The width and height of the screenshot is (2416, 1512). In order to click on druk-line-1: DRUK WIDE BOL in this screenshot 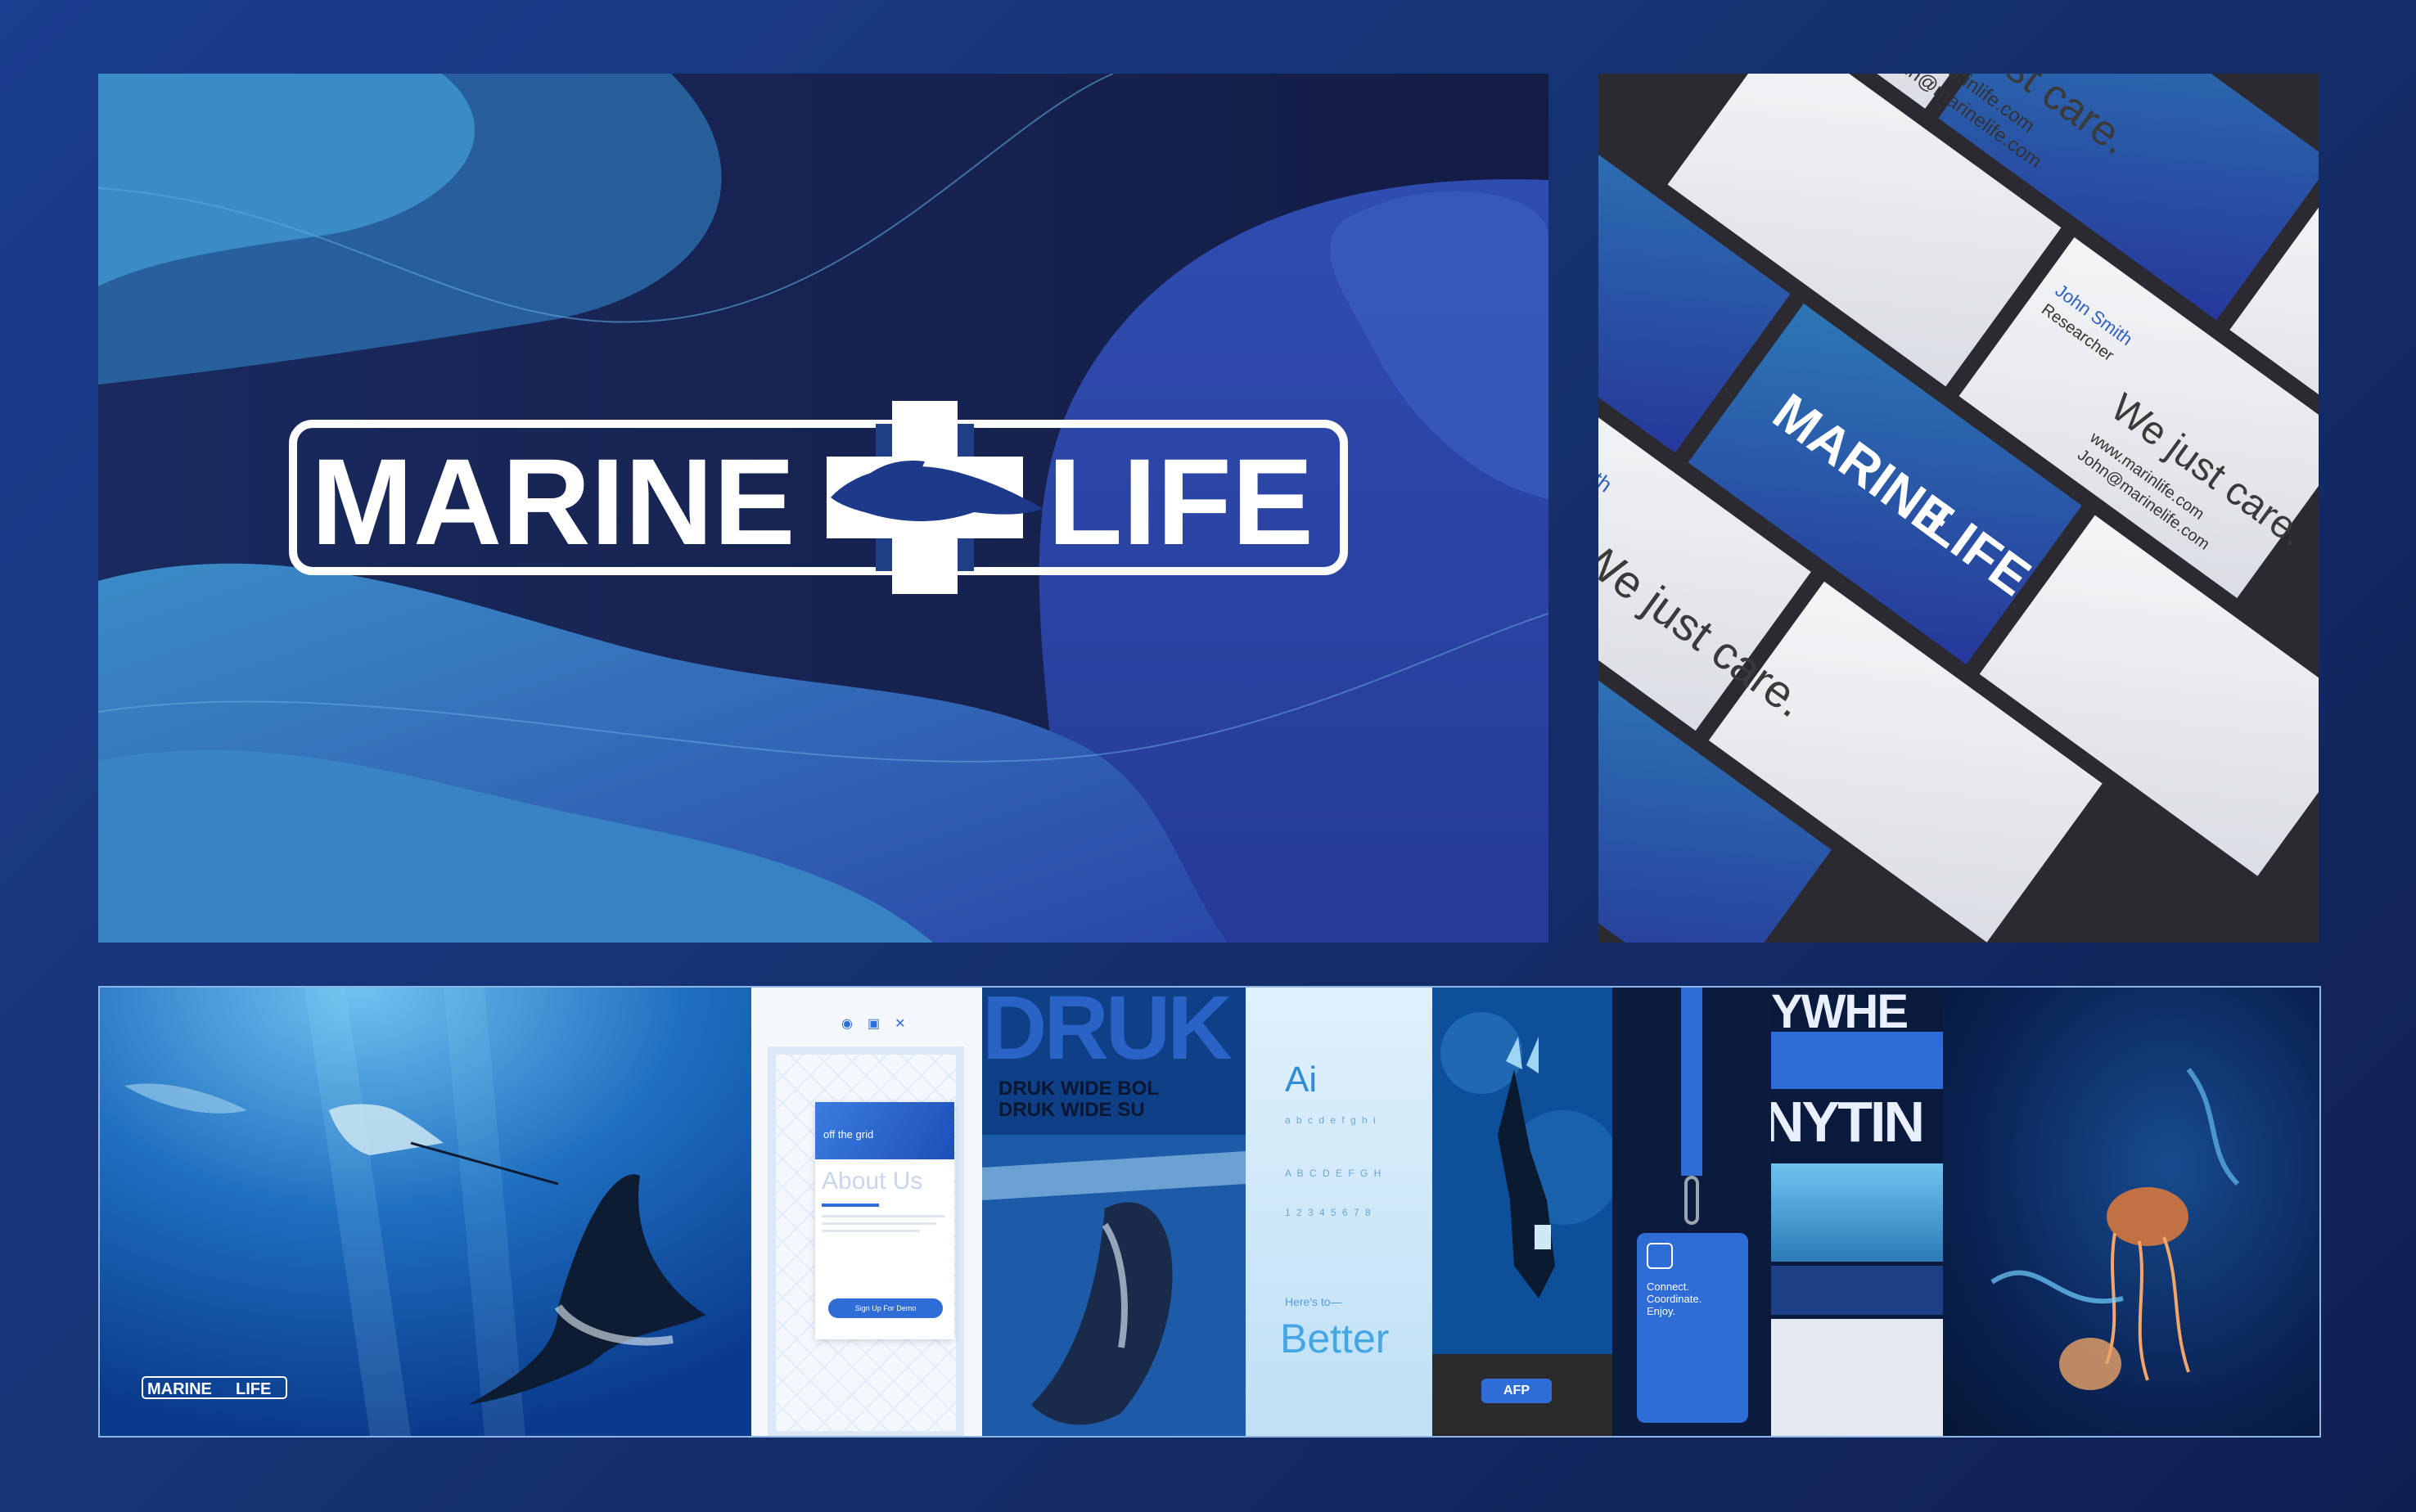, I will do `click(1078, 1089)`.